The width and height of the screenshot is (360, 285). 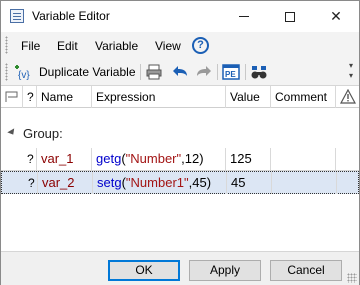 I want to click on group-label: Group:, so click(x=43, y=133).